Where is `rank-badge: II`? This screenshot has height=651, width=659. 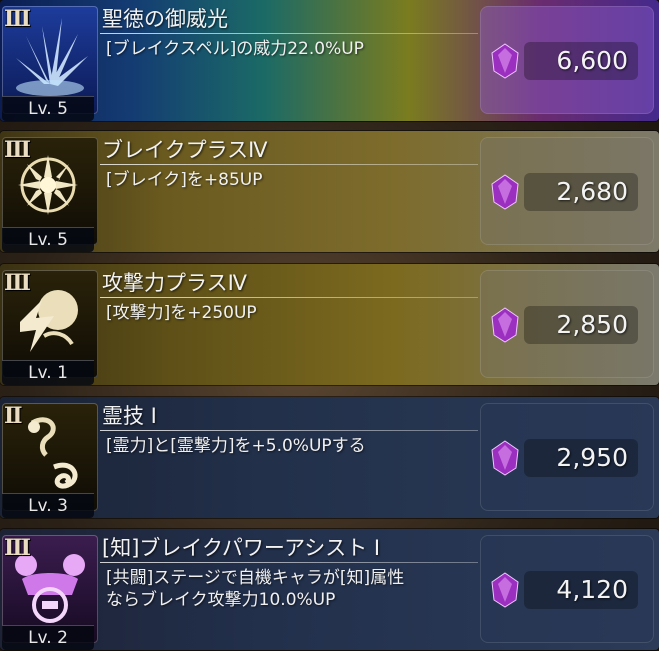 rank-badge: II is located at coordinates (13, 416).